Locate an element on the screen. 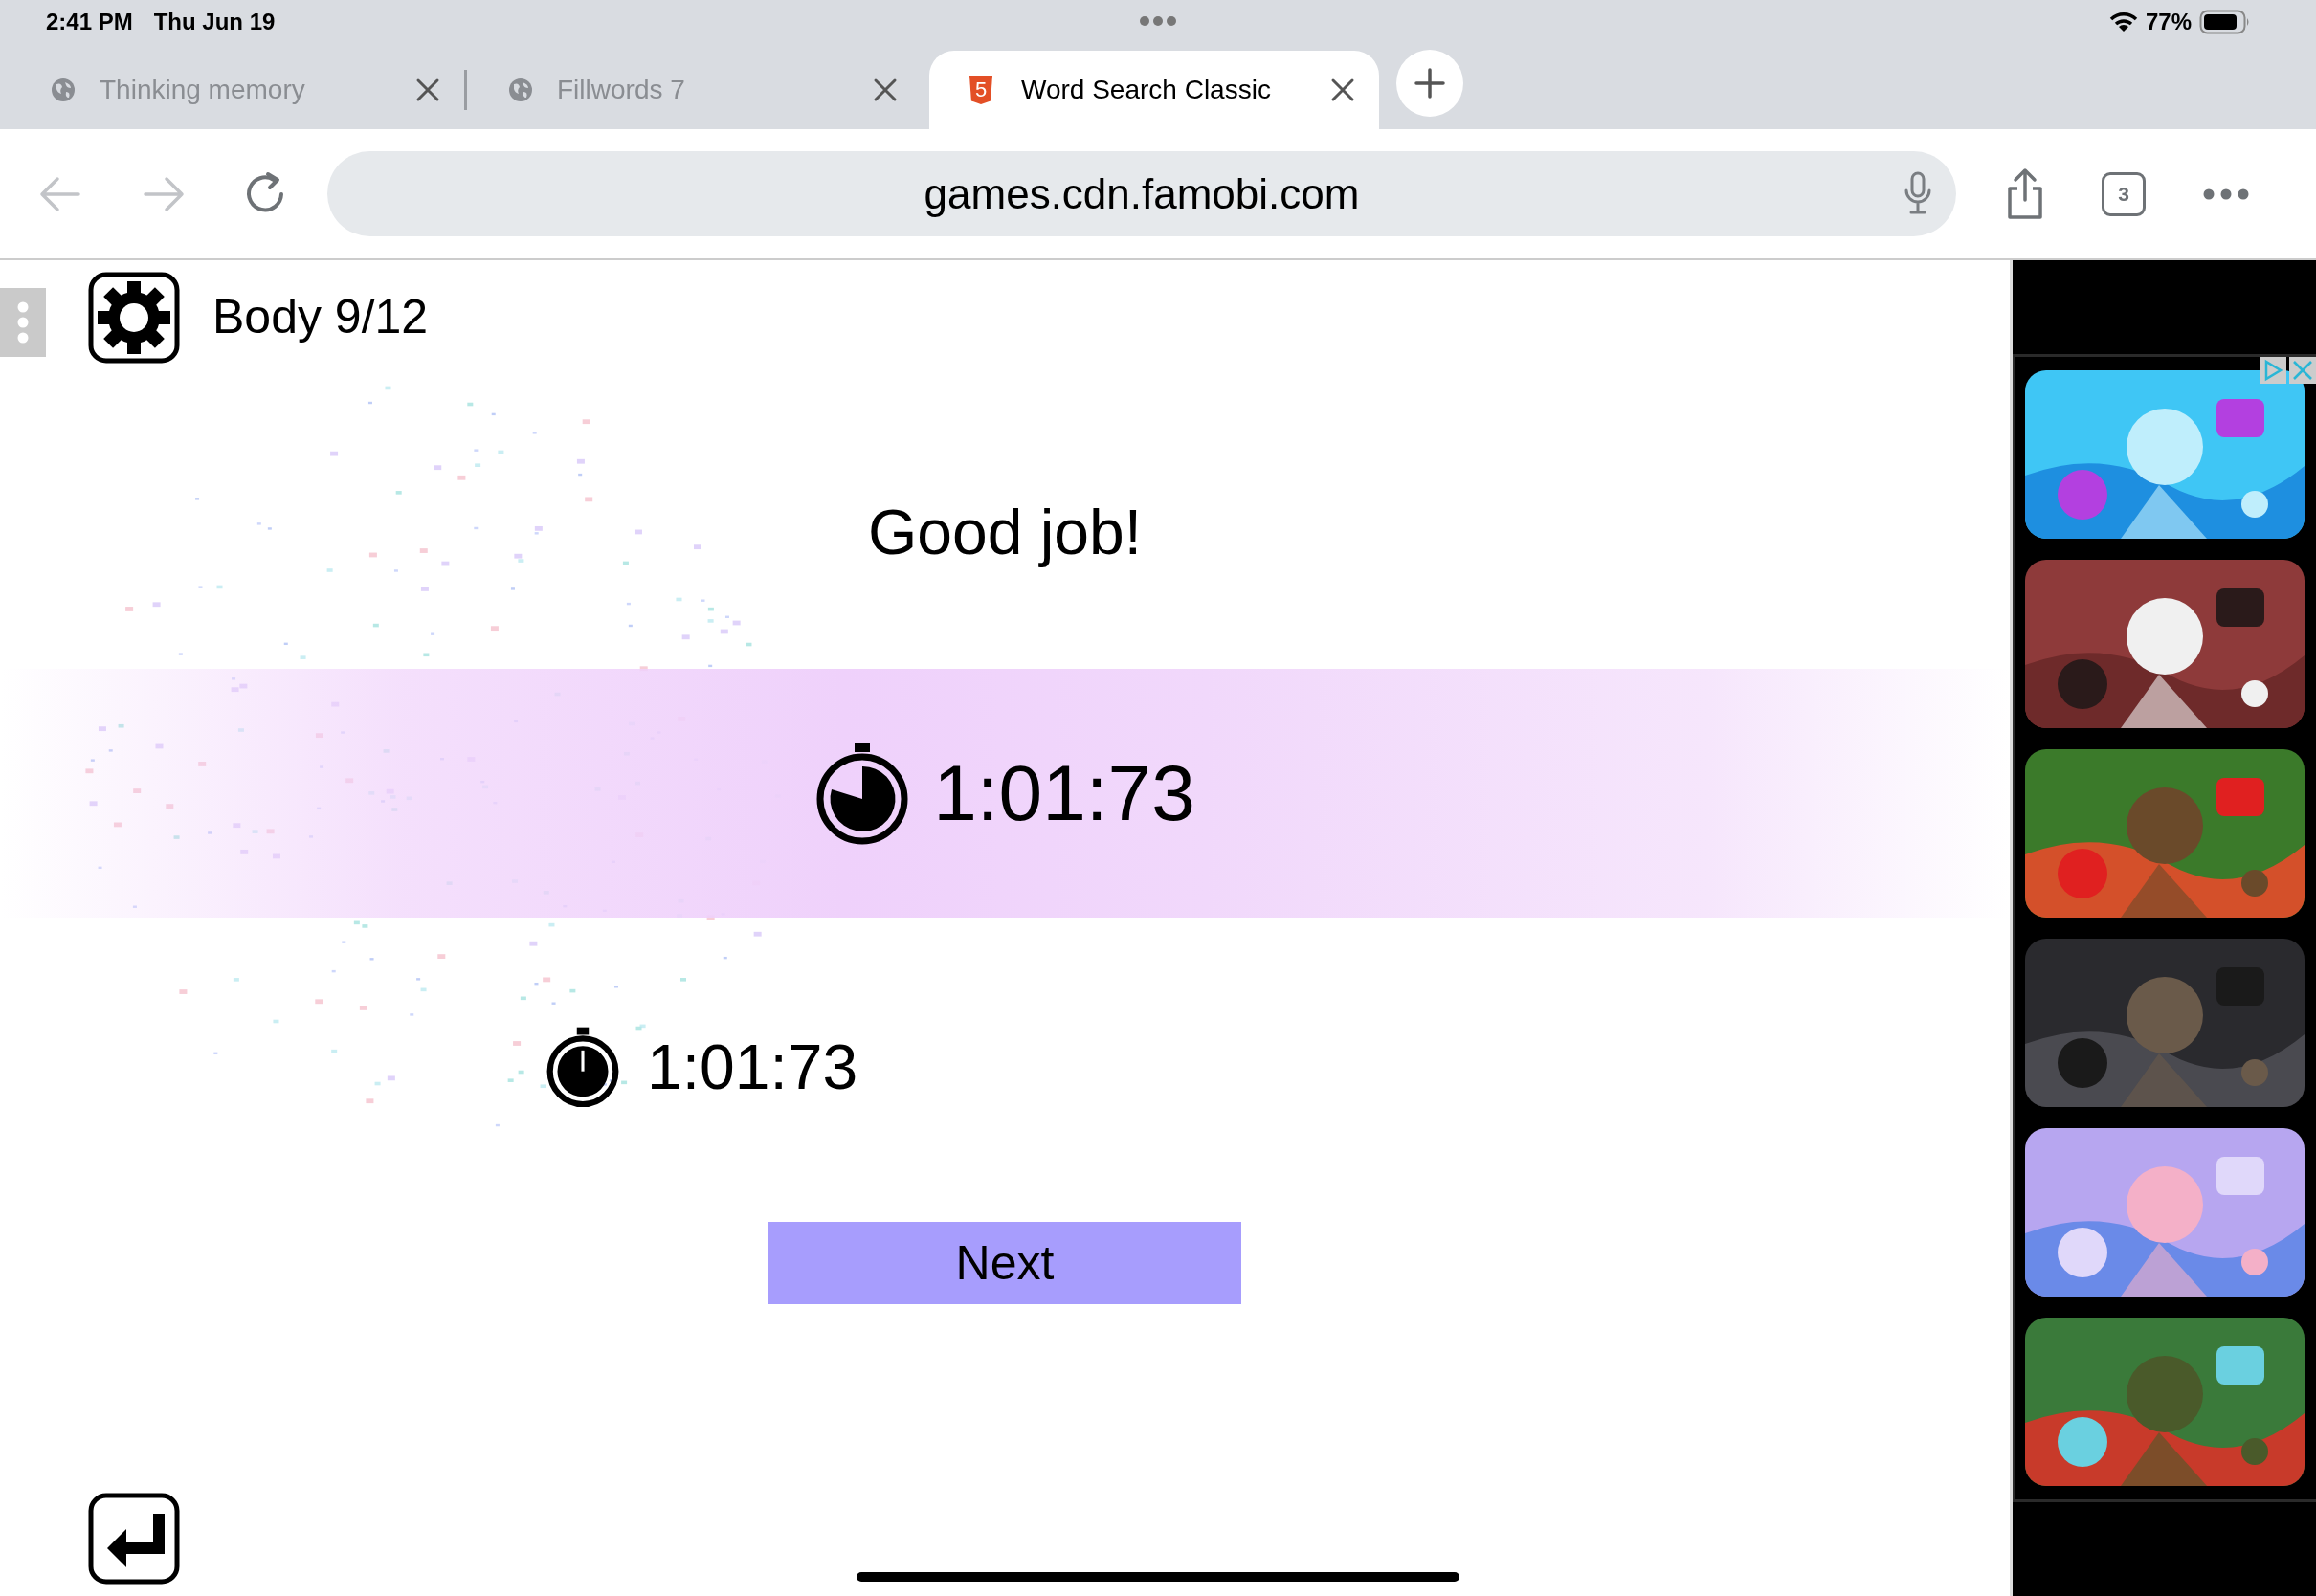  html5-icon: 5 is located at coordinates (980, 90).